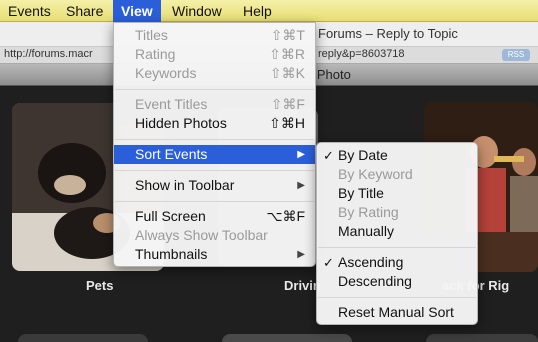 The image size is (538, 342). Describe the element at coordinates (137, 11) in the screenshot. I see `menubar-view: View` at that location.